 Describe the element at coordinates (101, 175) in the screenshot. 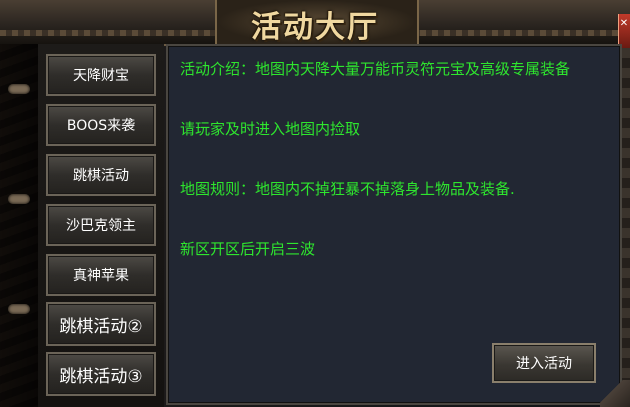

I see `menu-item-checkers-event: 跳棋活动` at that location.